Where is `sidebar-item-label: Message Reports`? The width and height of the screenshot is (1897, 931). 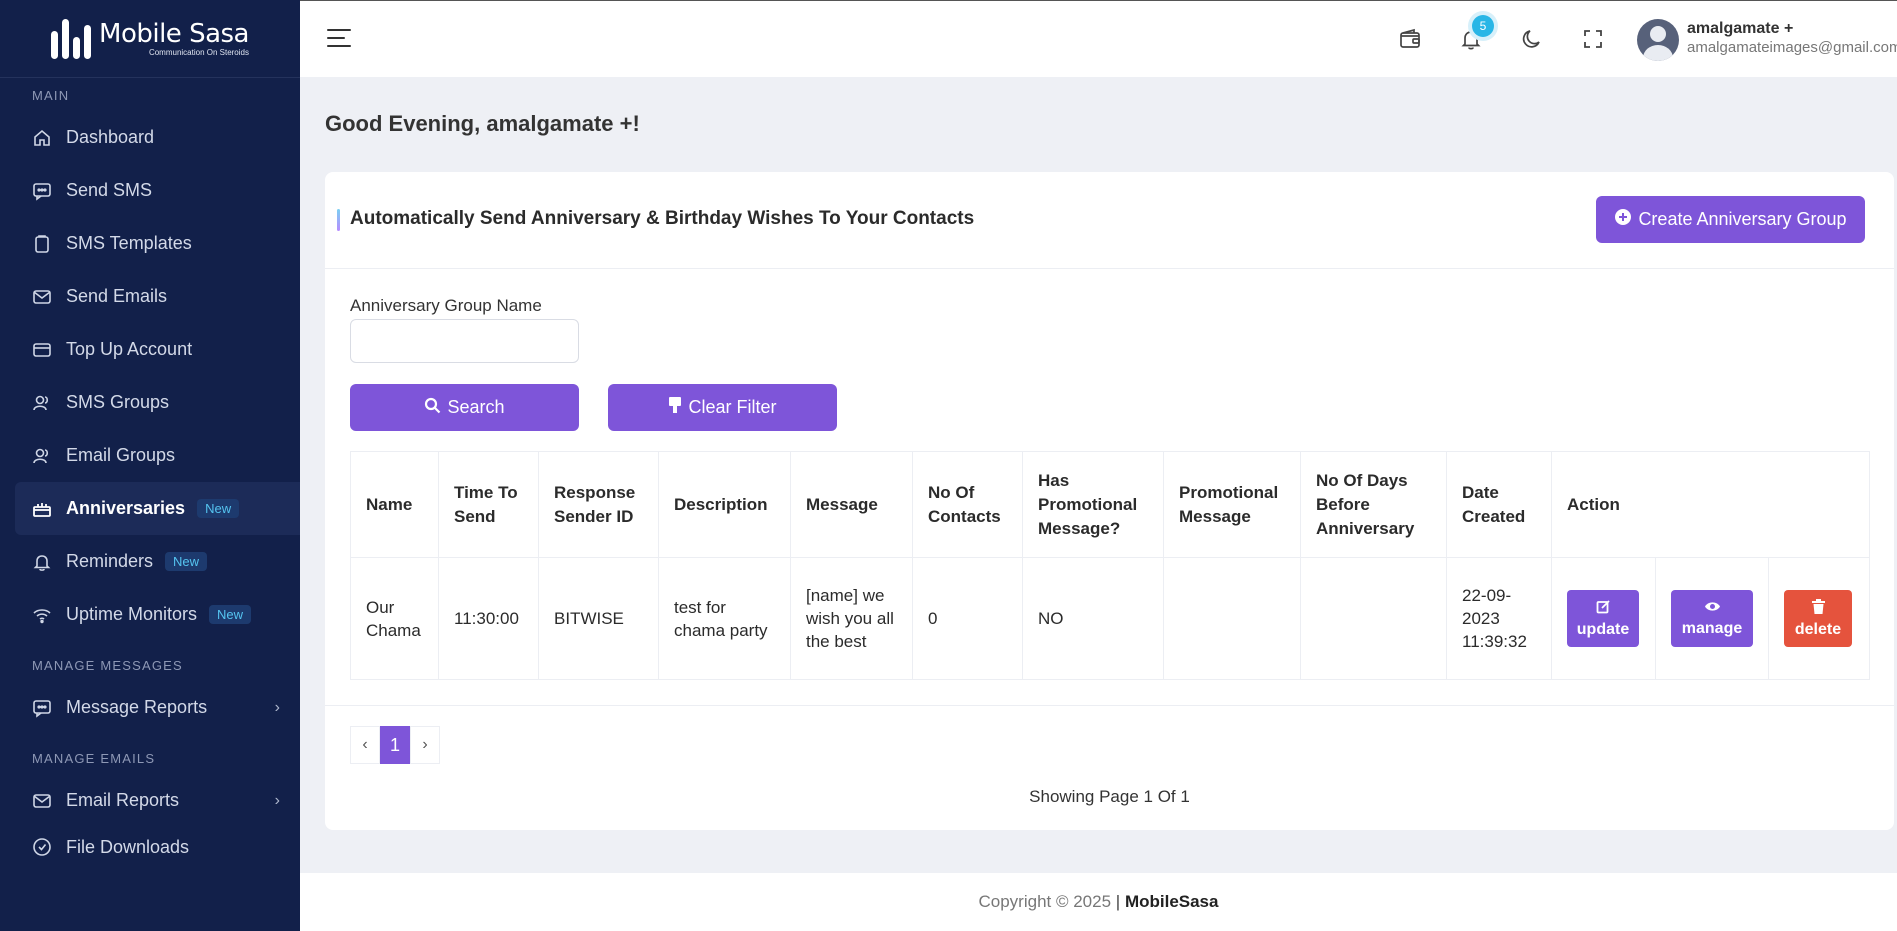 sidebar-item-label: Message Reports is located at coordinates (137, 707).